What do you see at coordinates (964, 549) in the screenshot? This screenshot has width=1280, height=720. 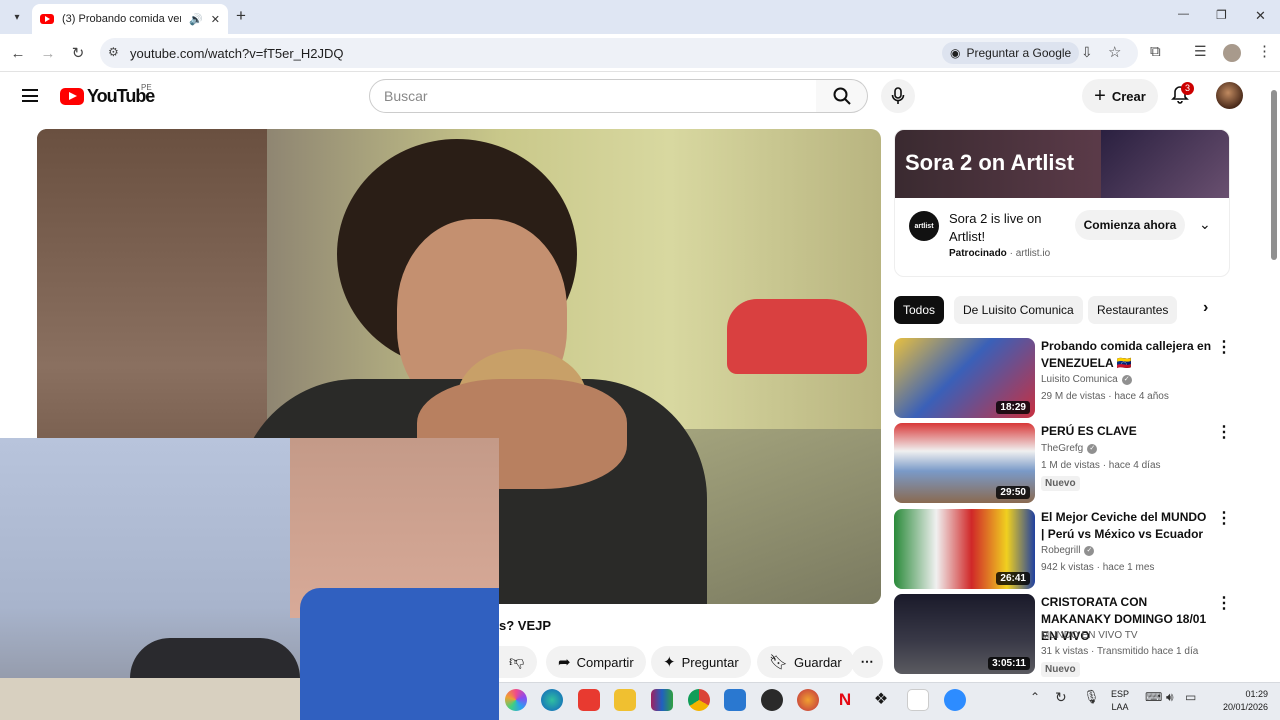 I see `video-thumbnail: 26:41` at bounding box center [964, 549].